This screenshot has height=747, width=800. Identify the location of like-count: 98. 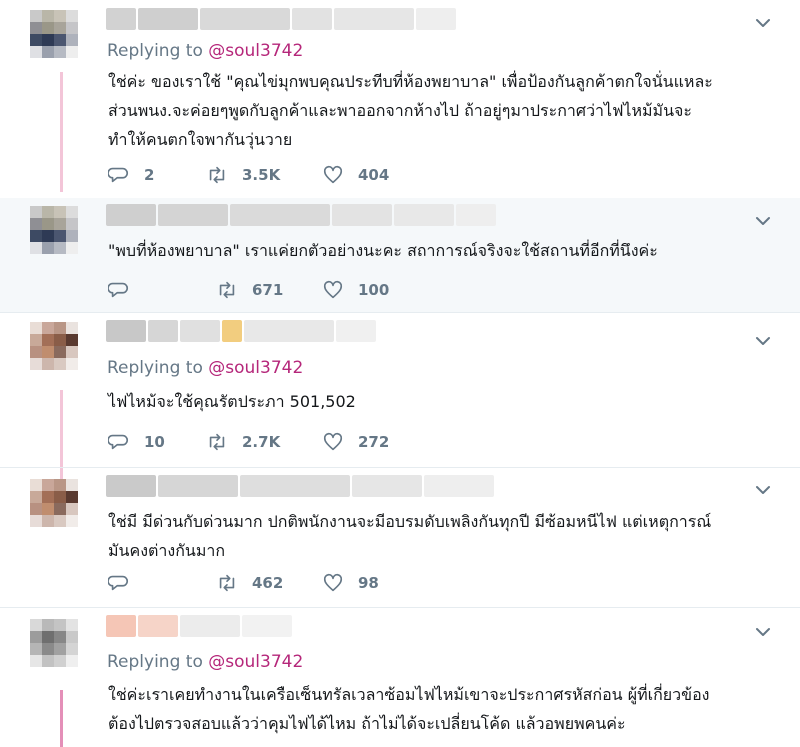
(368, 583).